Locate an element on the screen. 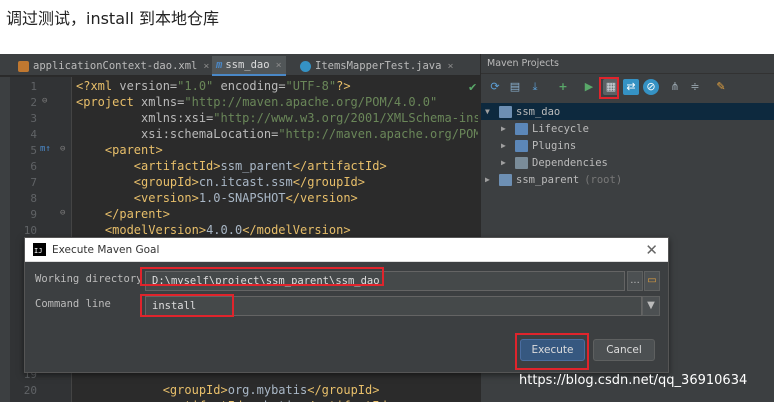 The image size is (774, 402). caption-text: 调过测试，install 到本地仓库 is located at coordinates (112, 18).